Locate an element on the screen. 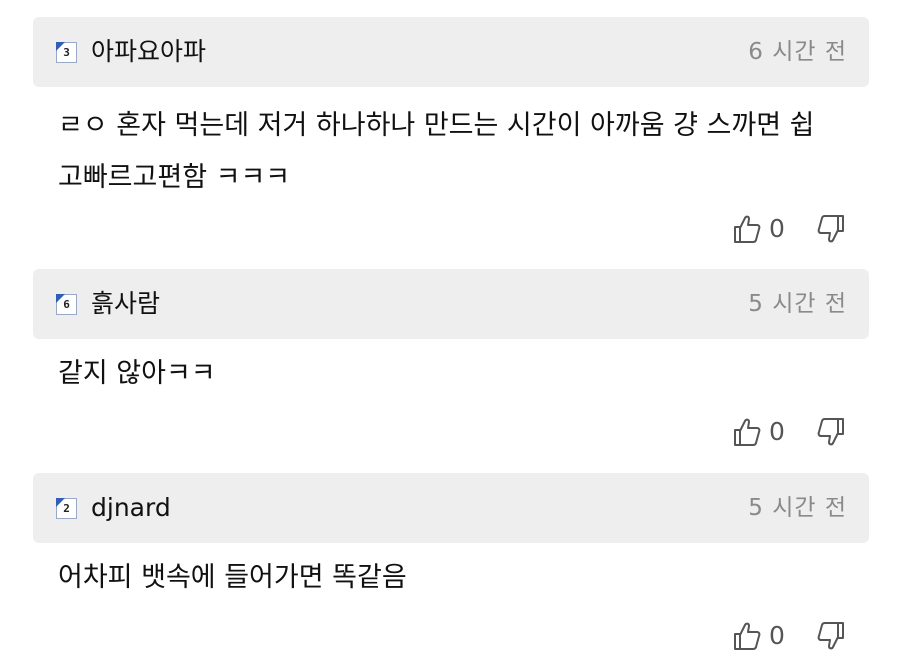 The height and width of the screenshot is (666, 900). comment-body-line: 고빠르고편함 ㅋㅋㅋ is located at coordinates (174, 177).